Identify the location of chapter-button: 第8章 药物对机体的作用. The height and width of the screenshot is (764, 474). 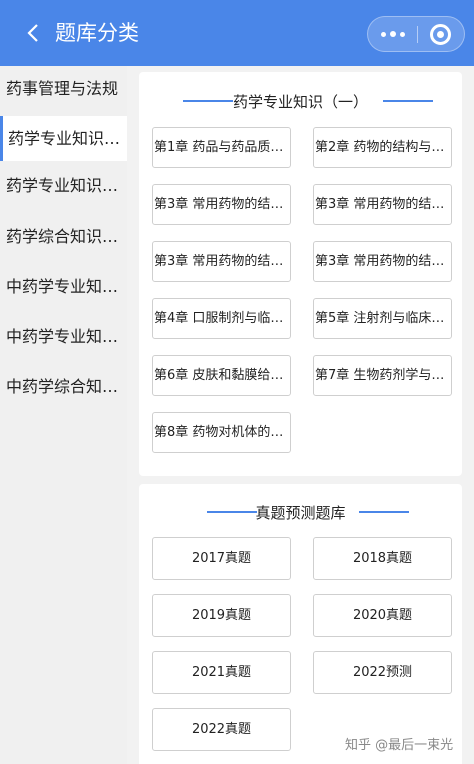
(221, 432).